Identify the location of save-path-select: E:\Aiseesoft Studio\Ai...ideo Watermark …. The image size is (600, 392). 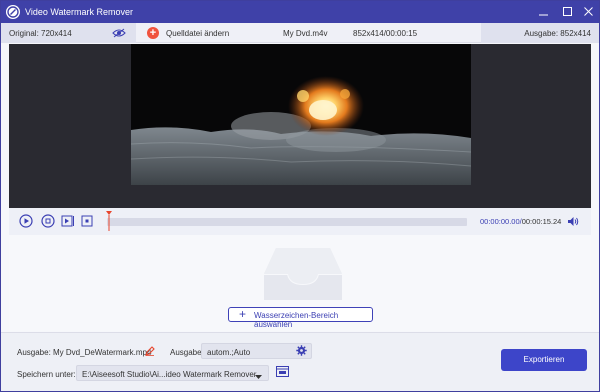
(172, 373).